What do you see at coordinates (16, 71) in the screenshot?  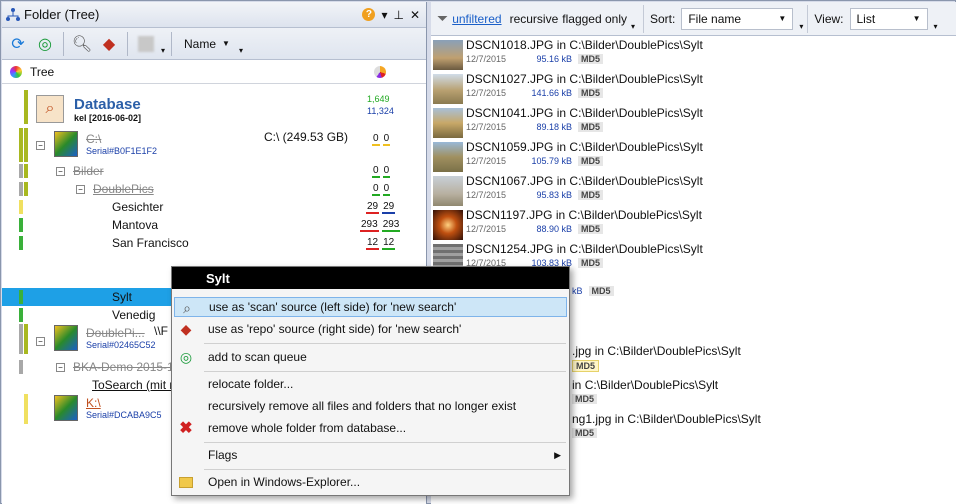 I see `color-wheel-icon` at bounding box center [16, 71].